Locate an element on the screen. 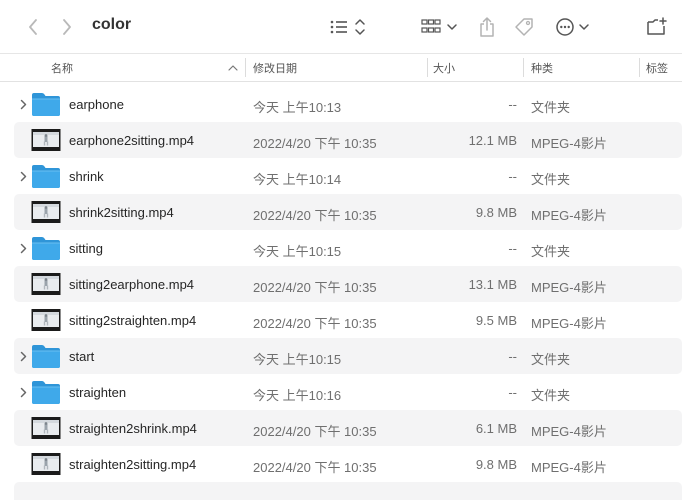  file-row: shrink 今天 上午10:14 -- 文件夹 is located at coordinates (341, 176).